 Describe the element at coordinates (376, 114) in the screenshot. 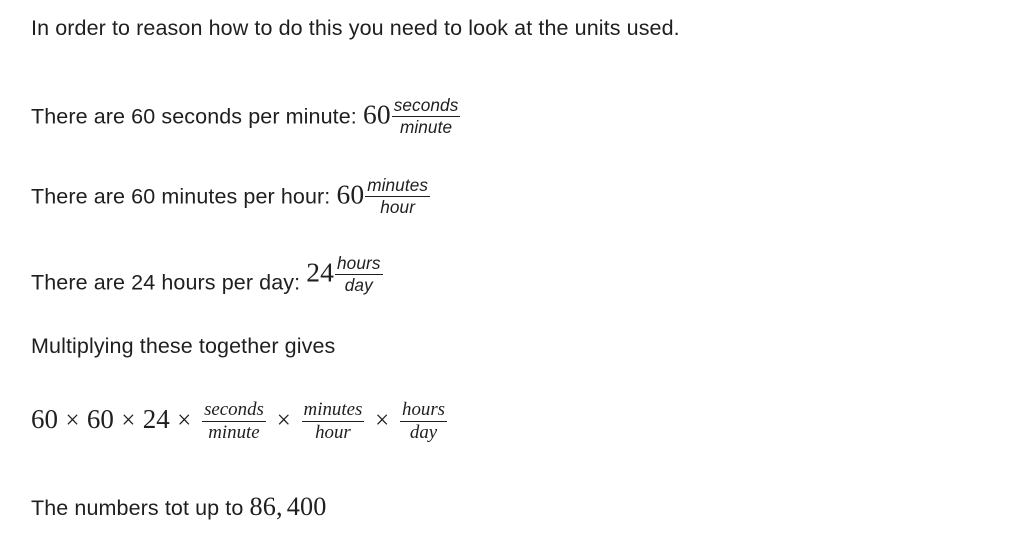

I see `seconds-per-minute-coefficient: 60` at that location.